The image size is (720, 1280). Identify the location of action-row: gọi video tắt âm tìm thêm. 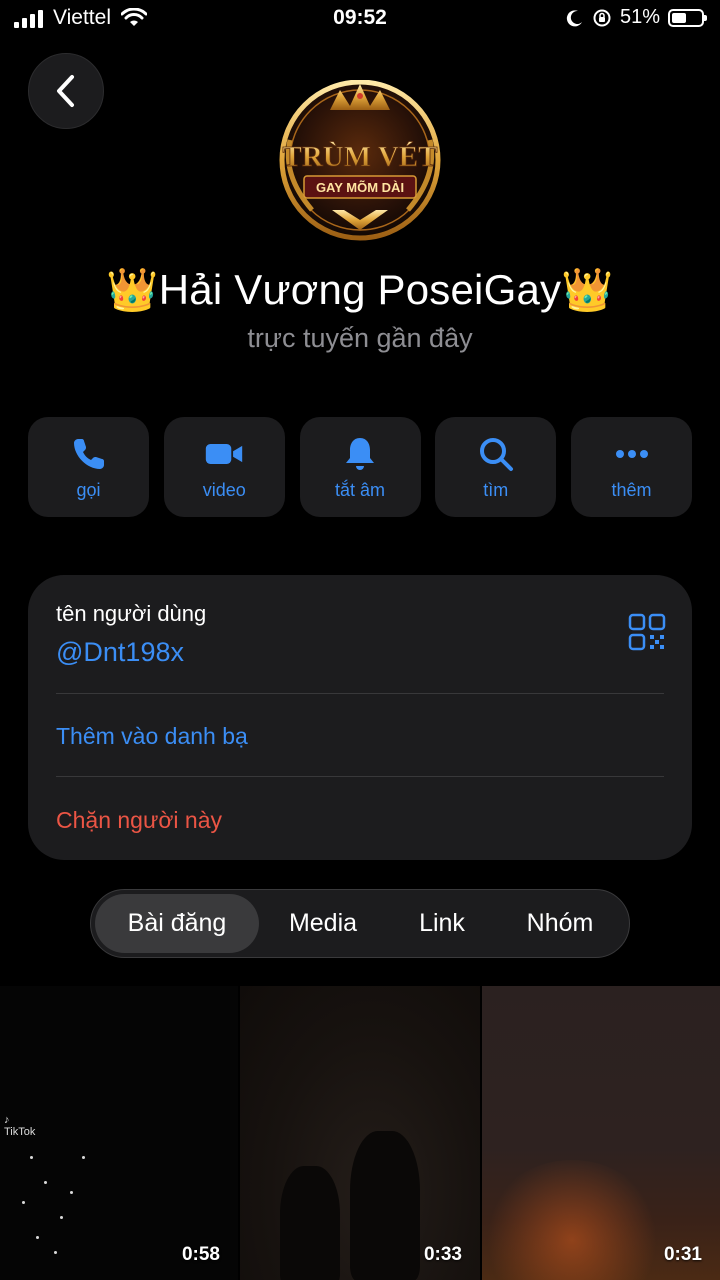
(360, 467).